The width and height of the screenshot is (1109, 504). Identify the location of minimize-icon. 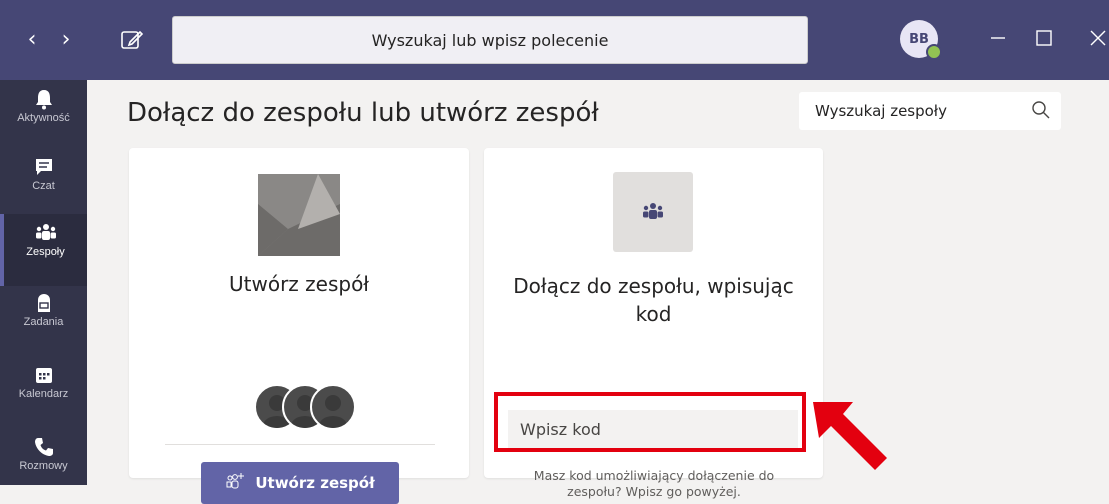
(998, 38).